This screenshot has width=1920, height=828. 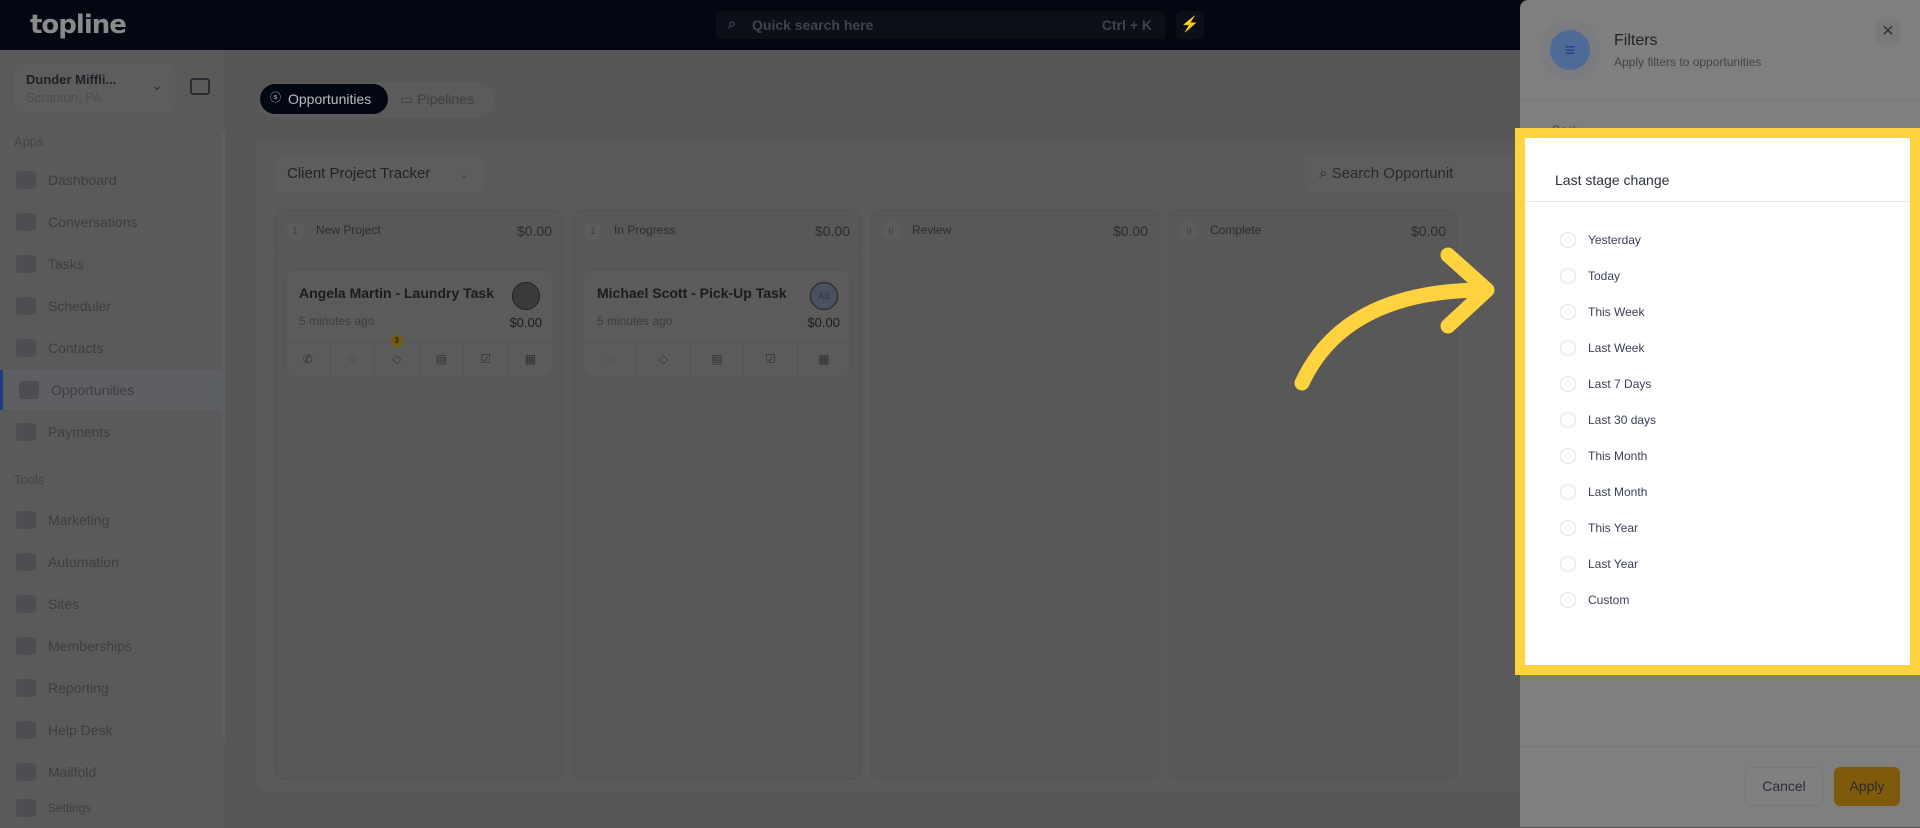 What do you see at coordinates (526, 296) in the screenshot?
I see `avatar` at bounding box center [526, 296].